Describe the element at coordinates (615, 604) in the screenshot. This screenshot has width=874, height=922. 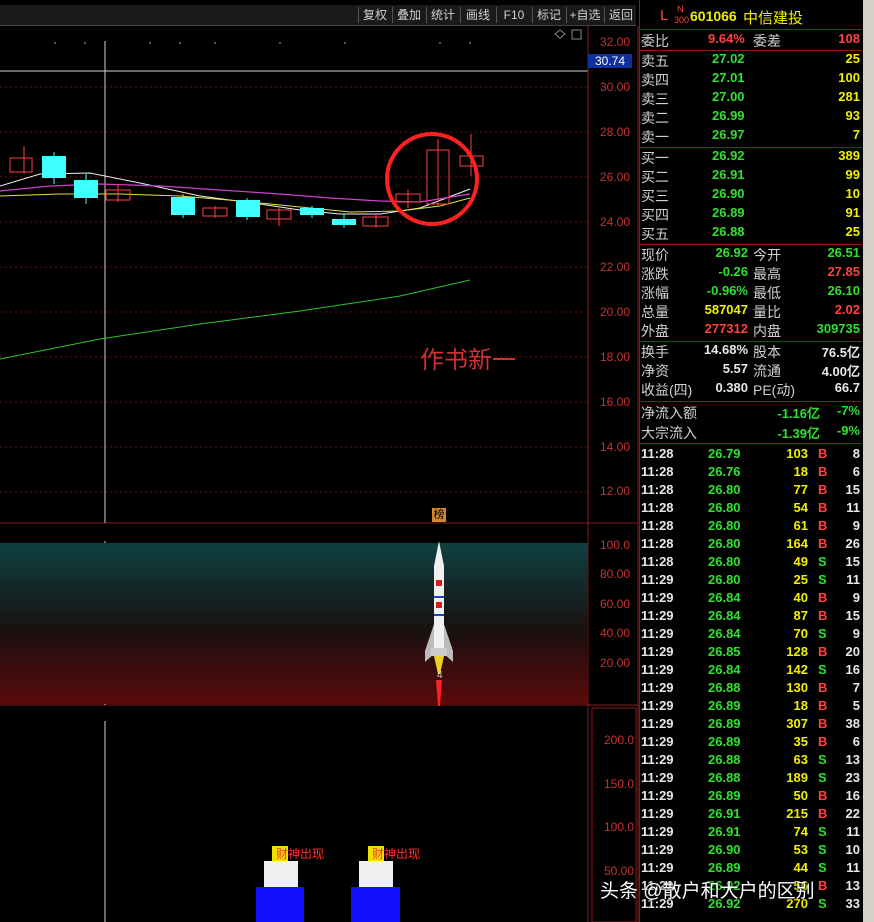
I see `indicator-tick: 60.00` at that location.